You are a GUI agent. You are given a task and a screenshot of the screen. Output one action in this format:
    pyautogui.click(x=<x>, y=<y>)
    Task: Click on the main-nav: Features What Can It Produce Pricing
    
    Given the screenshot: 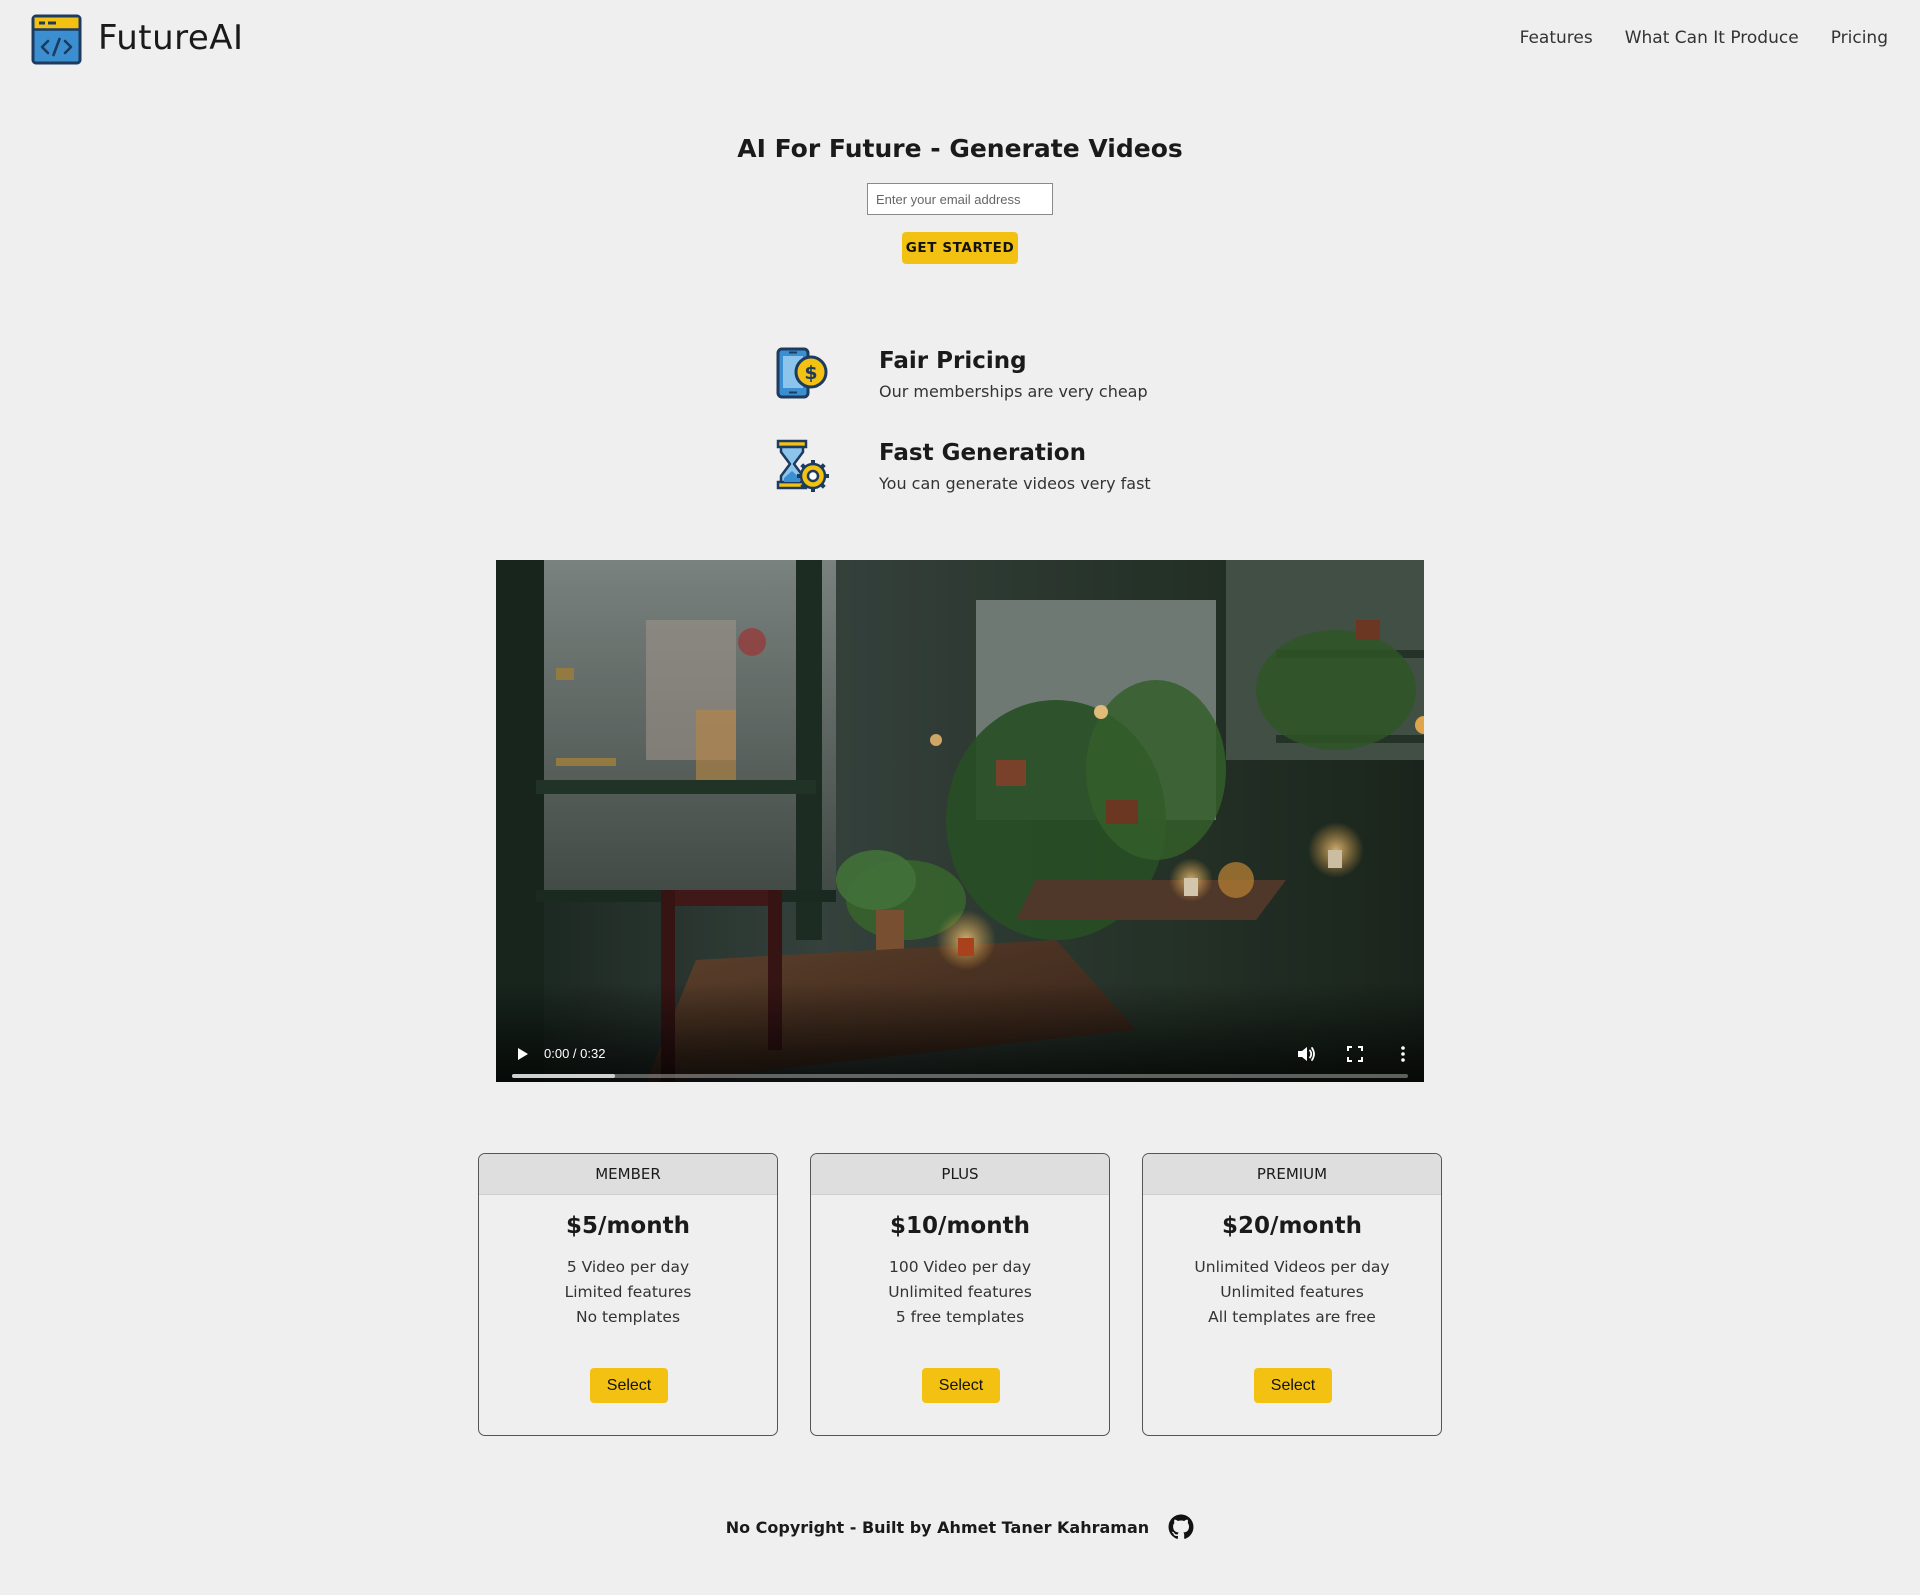 What is the action you would take?
    pyautogui.click(x=1704, y=38)
    